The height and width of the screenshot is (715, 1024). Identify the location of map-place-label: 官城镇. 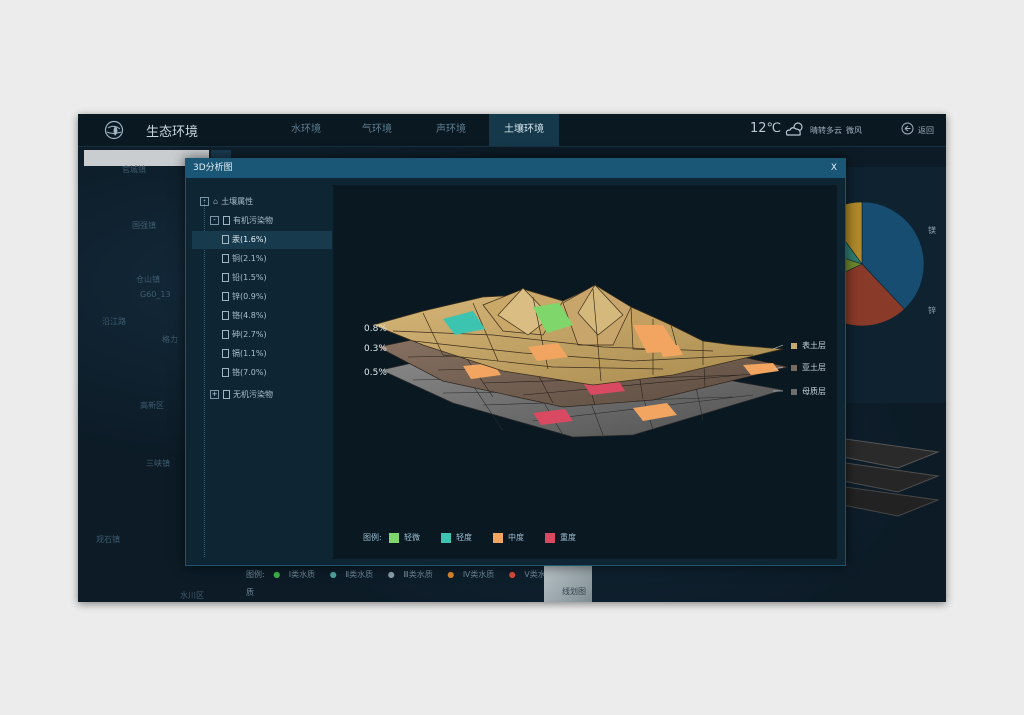
(134, 169).